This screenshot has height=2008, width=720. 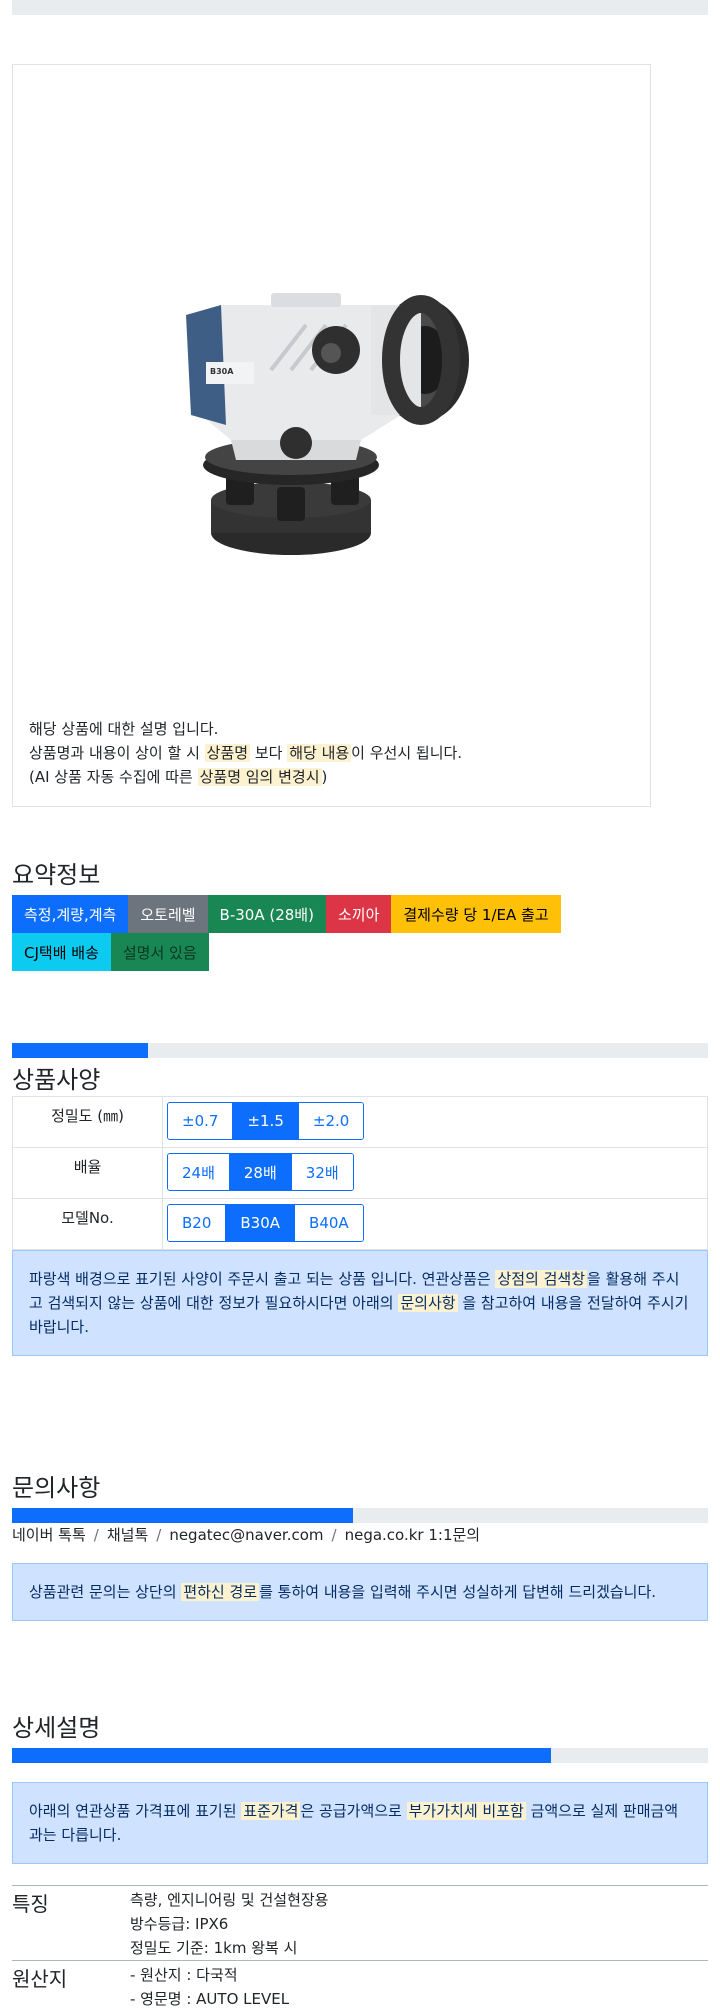 I want to click on spec-option-button: B20, so click(x=197, y=1223).